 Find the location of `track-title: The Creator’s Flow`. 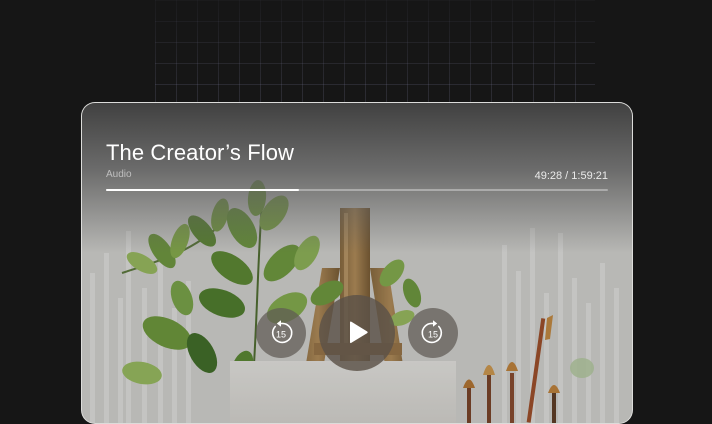

track-title: The Creator’s Flow is located at coordinates (200, 152).